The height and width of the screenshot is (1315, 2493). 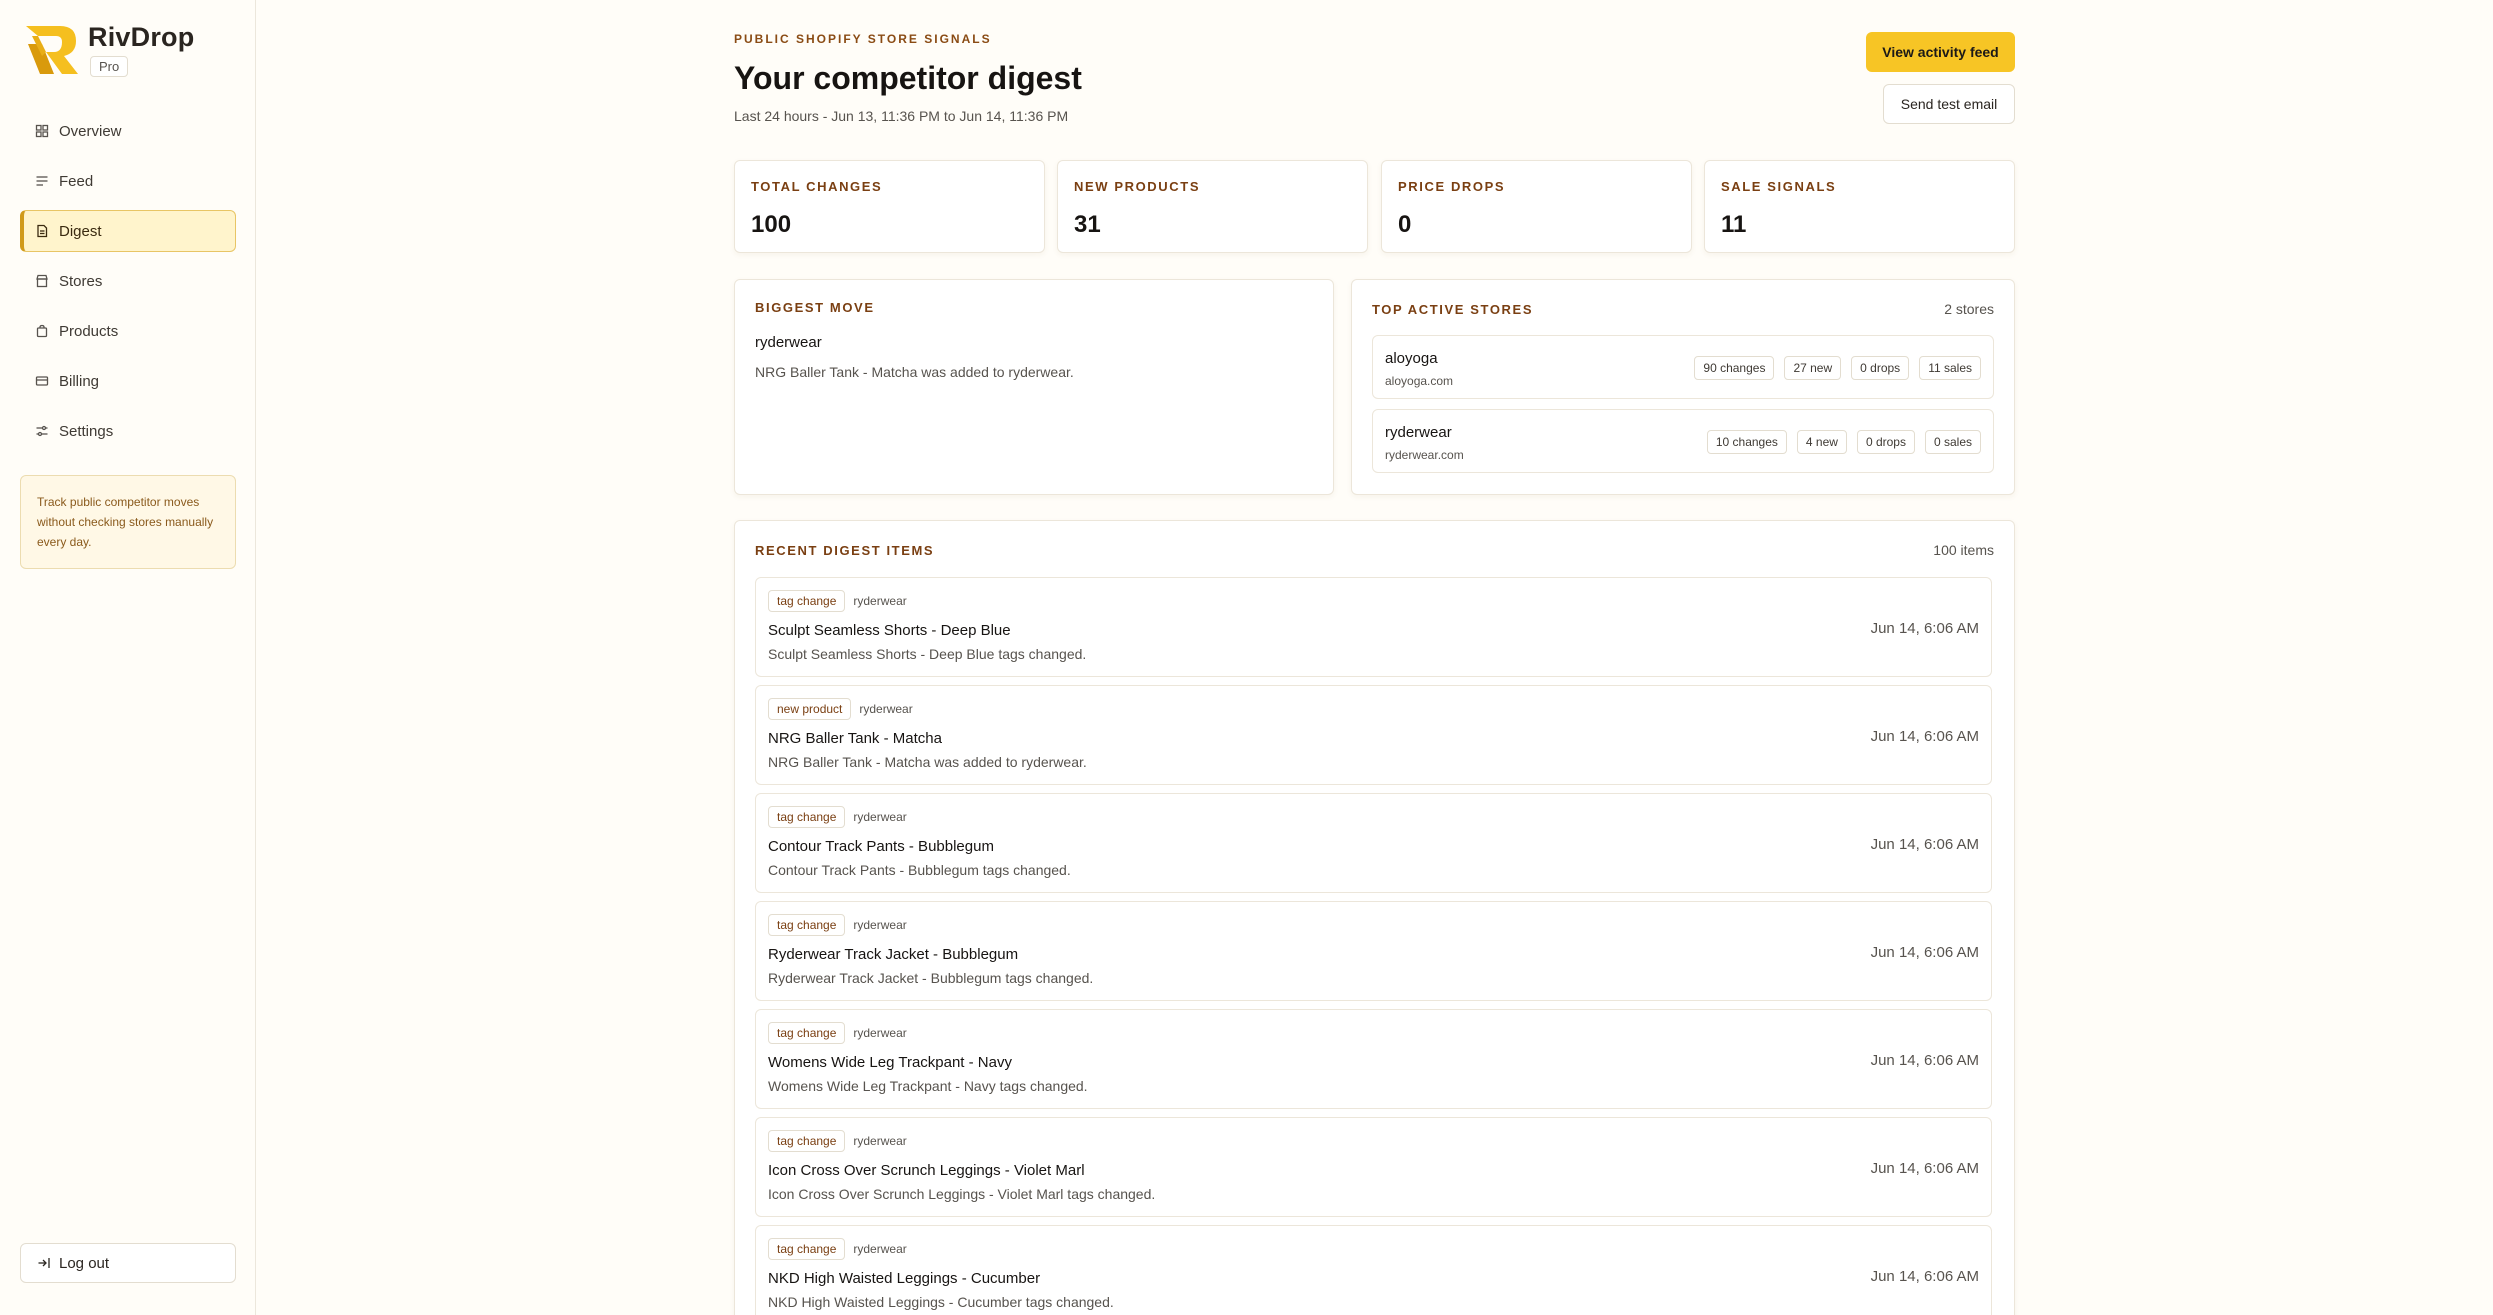 What do you see at coordinates (42, 331) in the screenshot?
I see `bag-icon` at bounding box center [42, 331].